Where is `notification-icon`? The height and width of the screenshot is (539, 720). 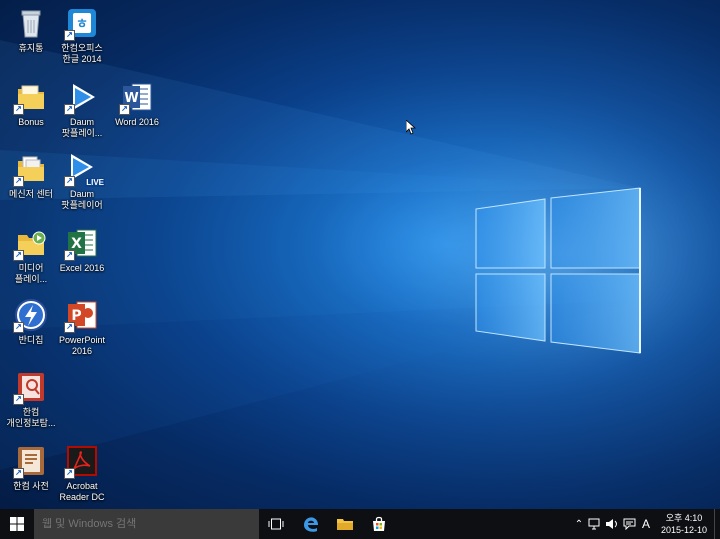 notification-icon is located at coordinates (629, 524).